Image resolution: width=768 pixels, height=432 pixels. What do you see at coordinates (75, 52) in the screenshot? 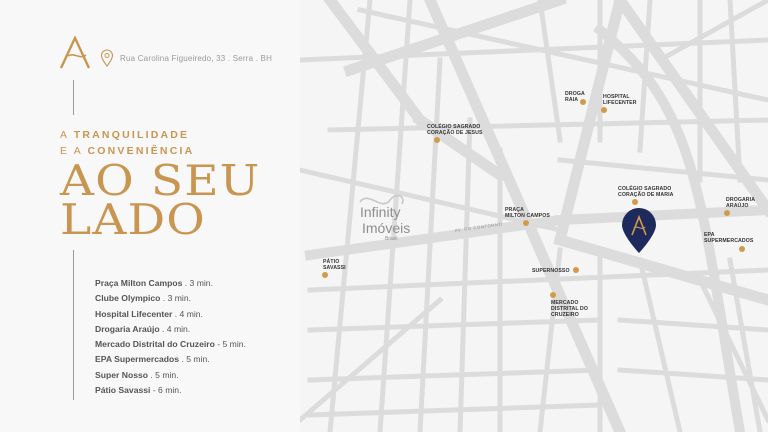
I see `brand-logo-icon` at bounding box center [75, 52].